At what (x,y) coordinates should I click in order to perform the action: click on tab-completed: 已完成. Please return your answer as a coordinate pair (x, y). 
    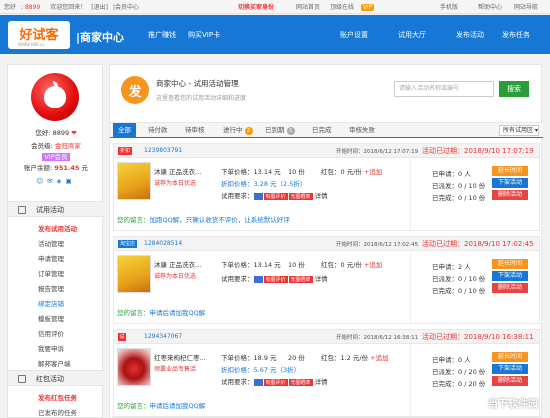
    Looking at the image, I should click on (322, 130).